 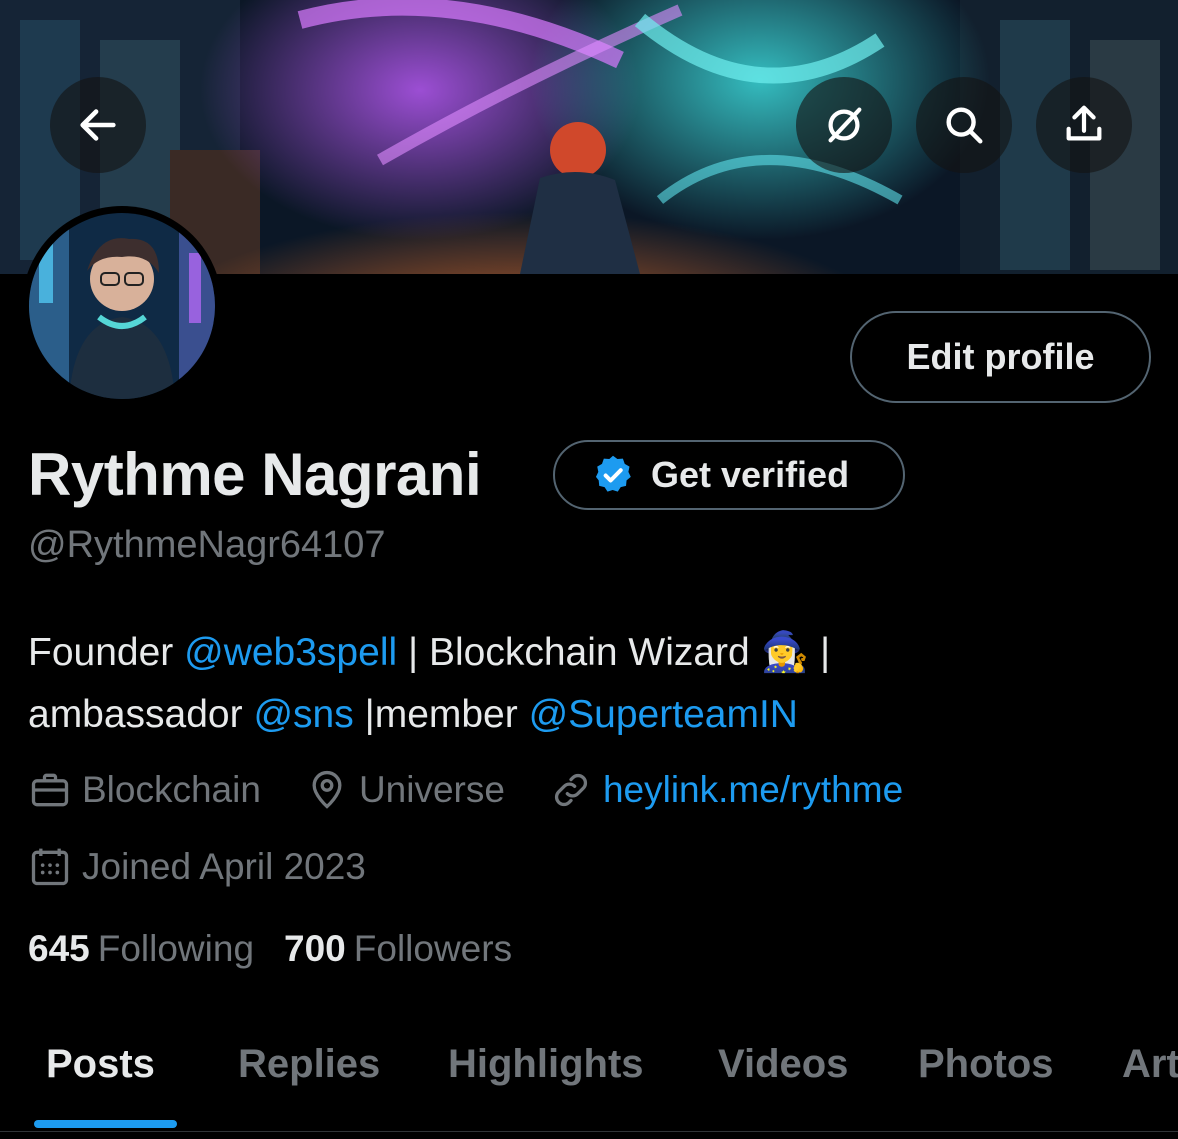 I want to click on tabs-divider, so click(x=589, y=1131).